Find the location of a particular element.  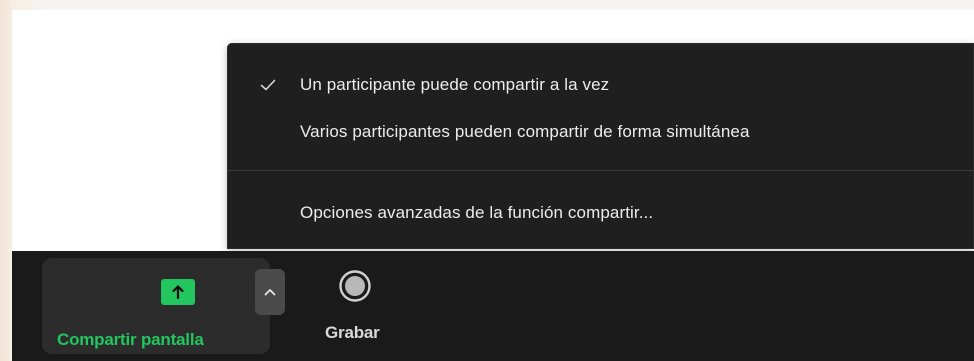

record-label: Grabar is located at coordinates (352, 333).